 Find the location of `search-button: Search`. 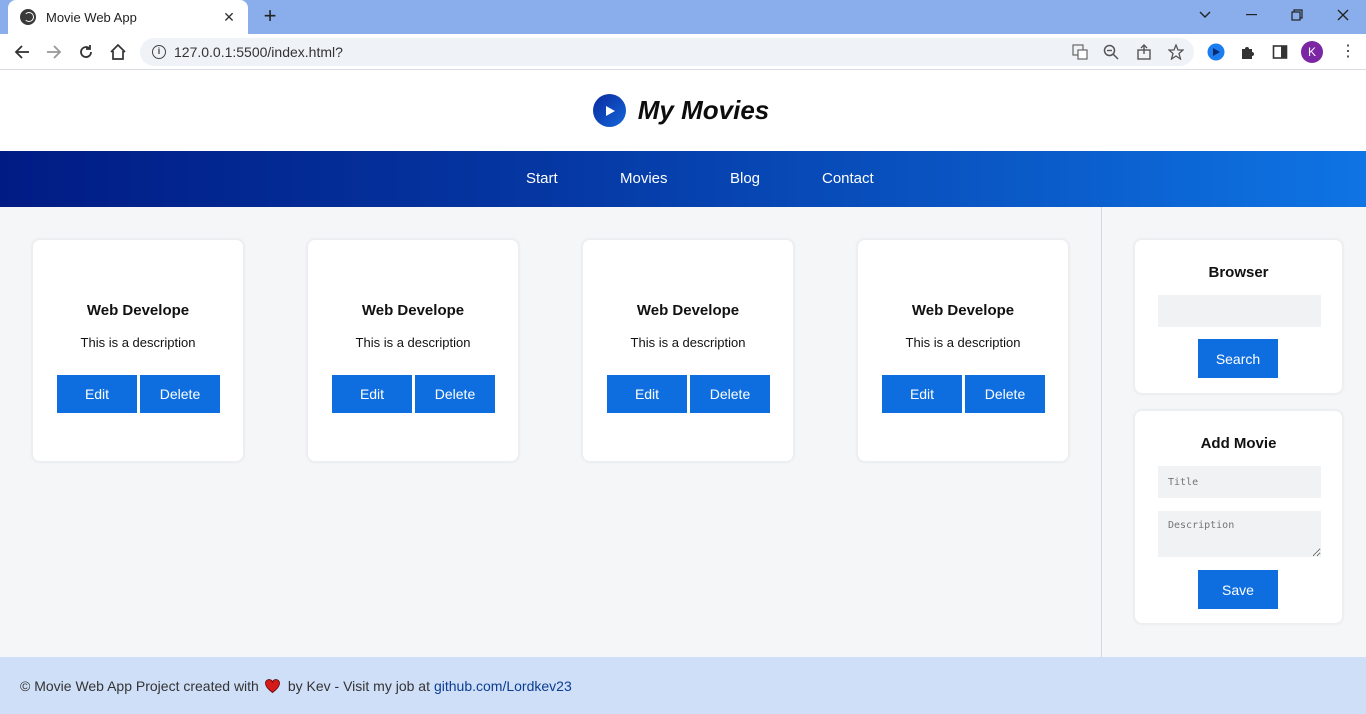

search-button: Search is located at coordinates (1238, 358).